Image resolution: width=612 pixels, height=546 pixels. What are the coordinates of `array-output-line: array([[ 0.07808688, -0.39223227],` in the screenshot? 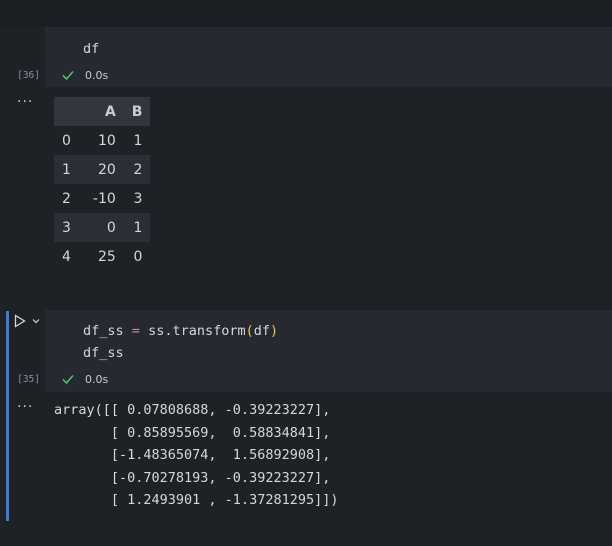 It's located at (192, 410).